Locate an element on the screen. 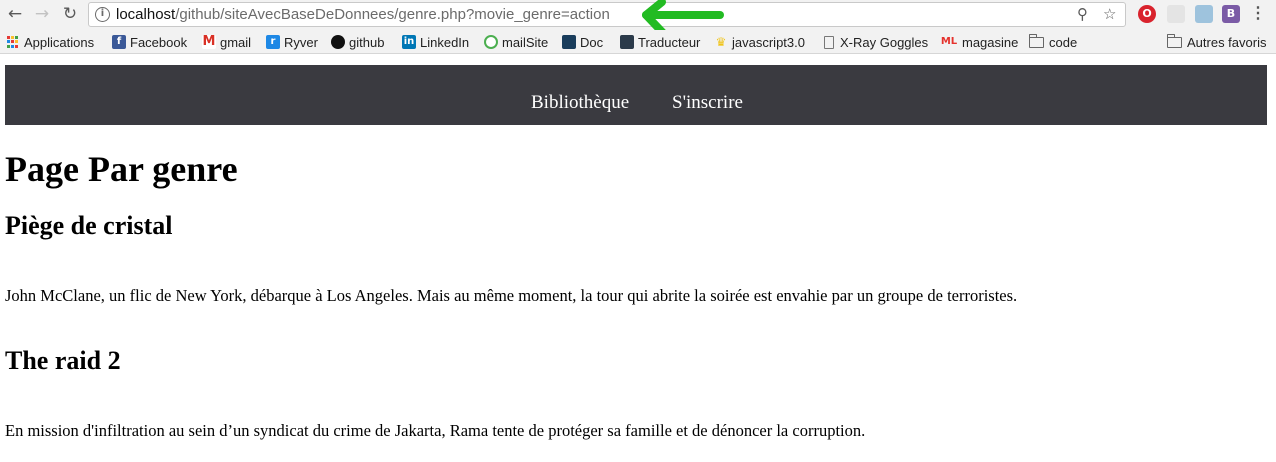  gmail-icon: M is located at coordinates (209, 41).